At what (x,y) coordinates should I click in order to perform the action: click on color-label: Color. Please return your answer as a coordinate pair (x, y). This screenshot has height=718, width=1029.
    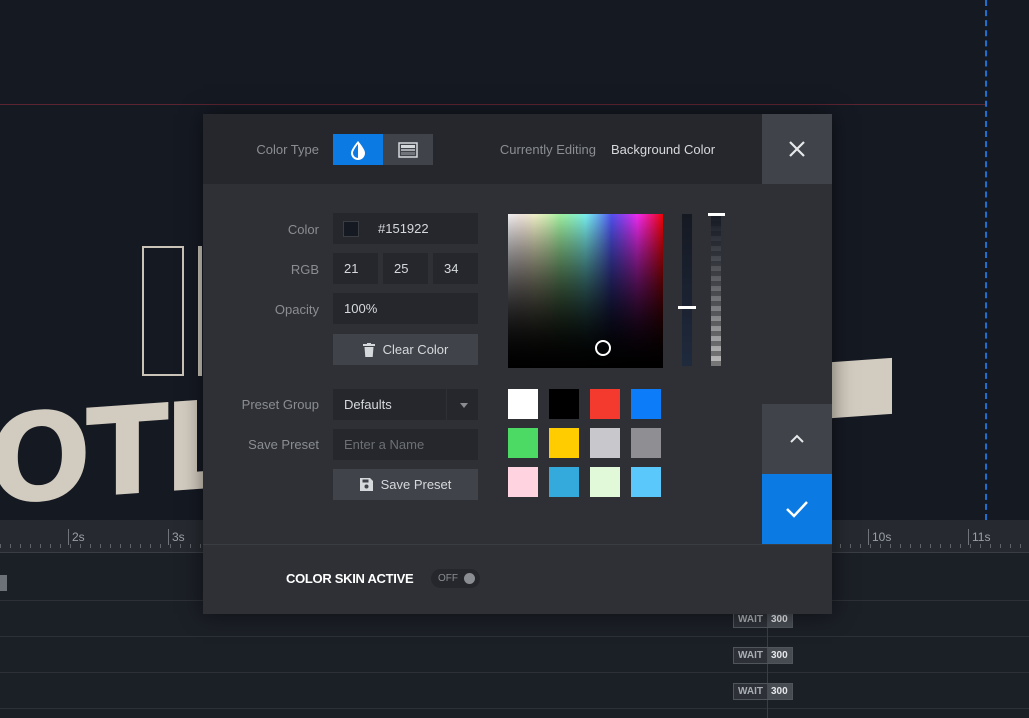
    Looking at the image, I should click on (303, 229).